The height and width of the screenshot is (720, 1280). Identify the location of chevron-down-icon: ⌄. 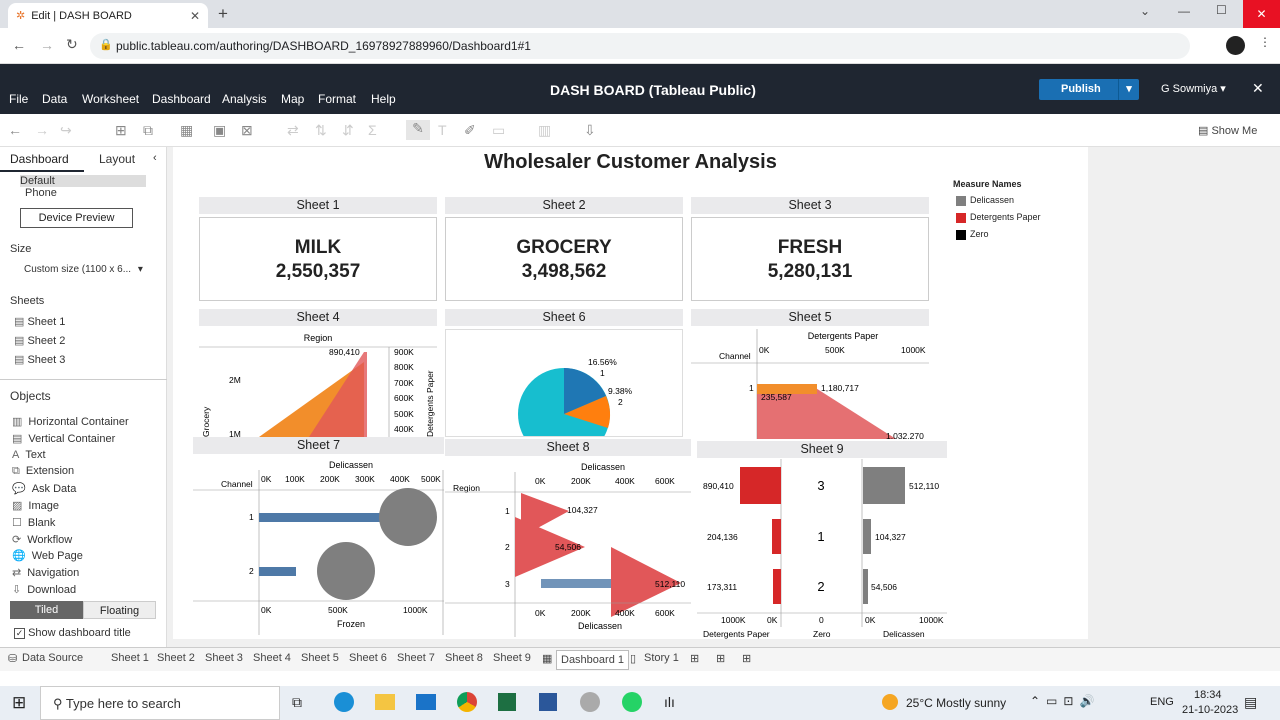
(1145, 11).